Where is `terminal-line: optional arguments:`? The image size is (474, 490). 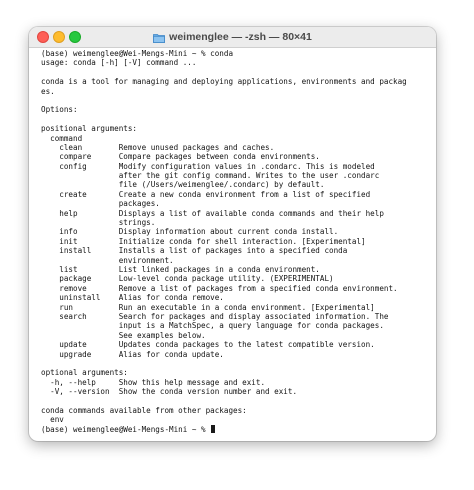 terminal-line: optional arguments: is located at coordinates (84, 373).